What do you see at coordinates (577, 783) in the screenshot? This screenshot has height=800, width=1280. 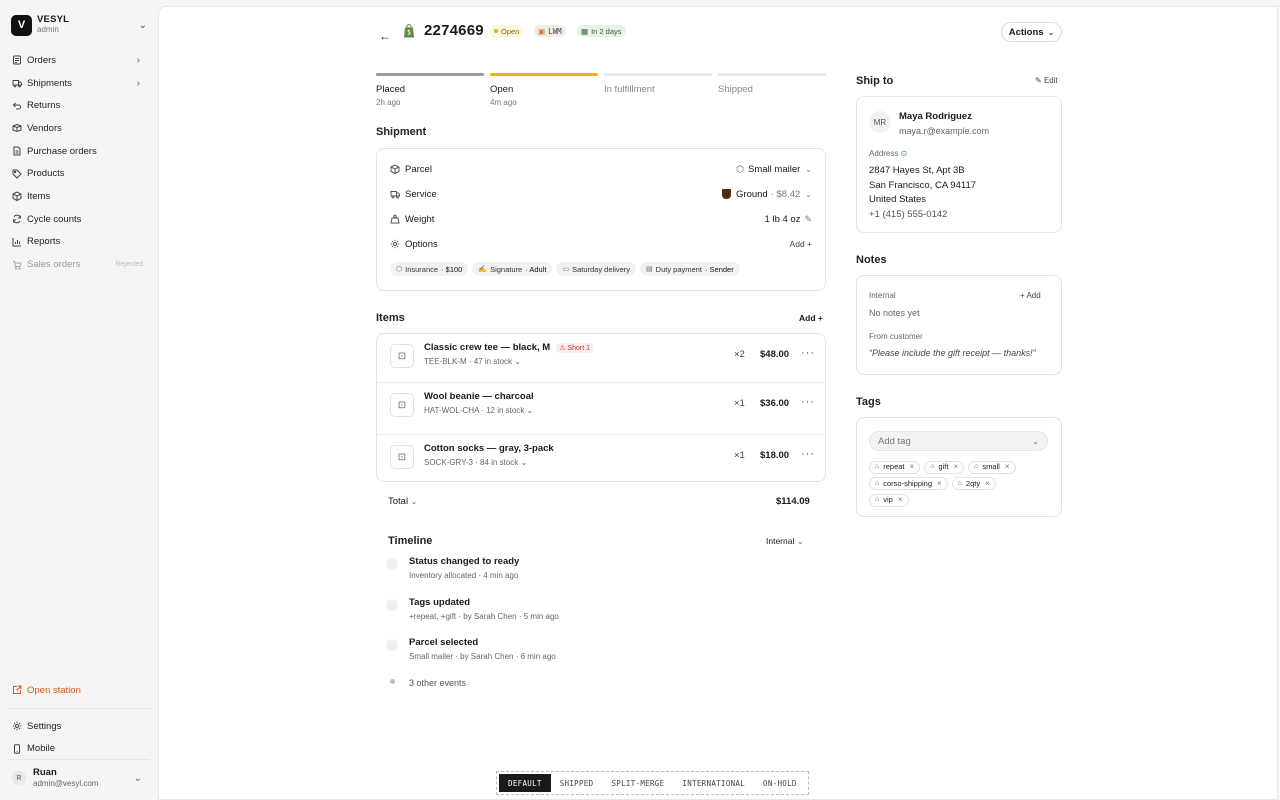 I see `tab-shipped: SHIPPED` at bounding box center [577, 783].